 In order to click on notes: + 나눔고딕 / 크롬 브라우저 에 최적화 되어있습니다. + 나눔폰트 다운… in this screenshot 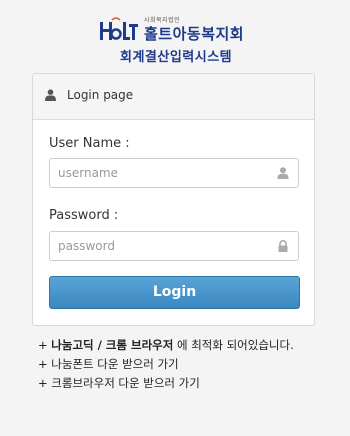, I will do `click(180, 364)`.